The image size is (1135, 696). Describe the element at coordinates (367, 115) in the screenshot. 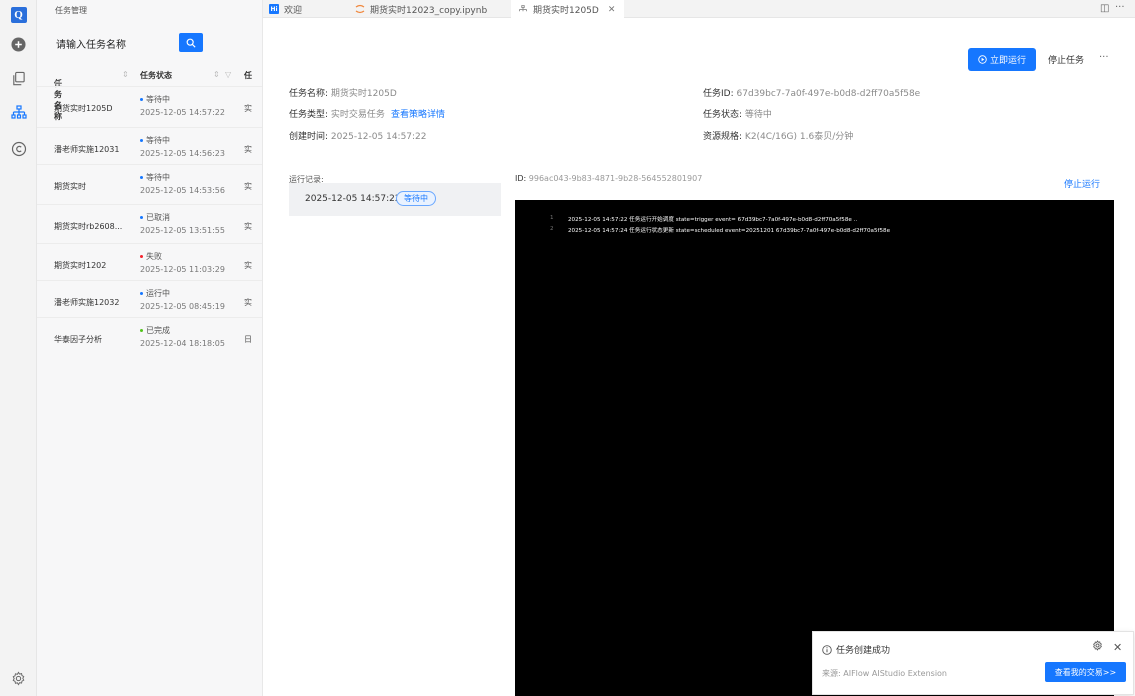

I see `task-type-field: 任务类型: 实时交易任务 查看策略详情` at that location.